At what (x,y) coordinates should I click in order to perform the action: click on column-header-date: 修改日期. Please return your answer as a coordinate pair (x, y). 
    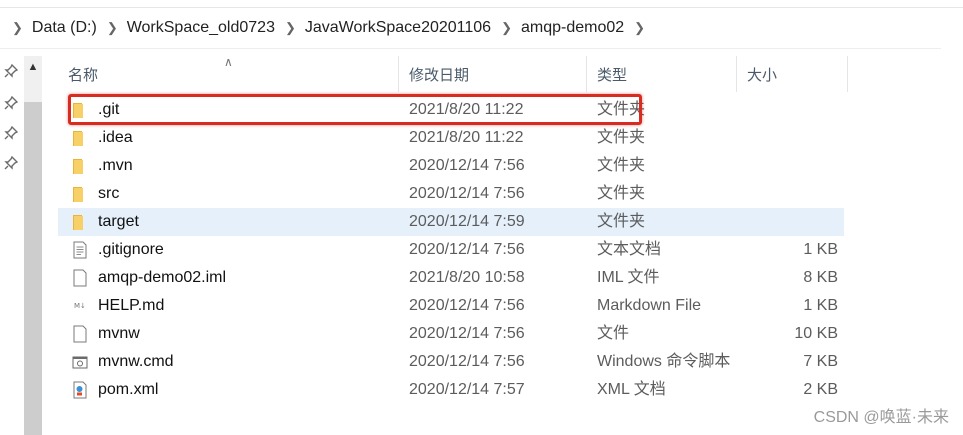
    Looking at the image, I should click on (493, 74).